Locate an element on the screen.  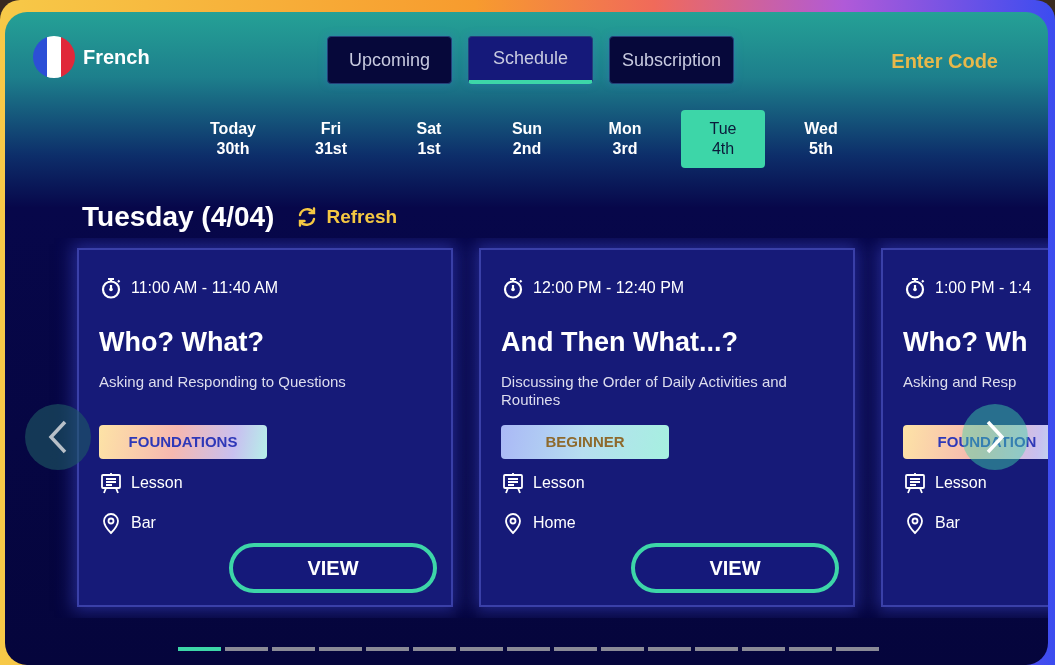
session-title: Who? What? is located at coordinates (182, 342).